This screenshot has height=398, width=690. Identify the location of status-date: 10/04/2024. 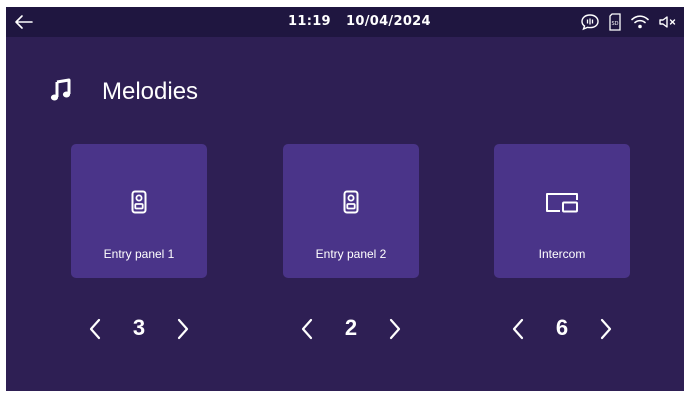
(388, 21).